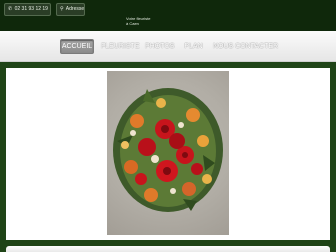 The width and height of the screenshot is (336, 252). What do you see at coordinates (62, 9) in the screenshot?
I see `map-marker-icon: ⚲` at bounding box center [62, 9].